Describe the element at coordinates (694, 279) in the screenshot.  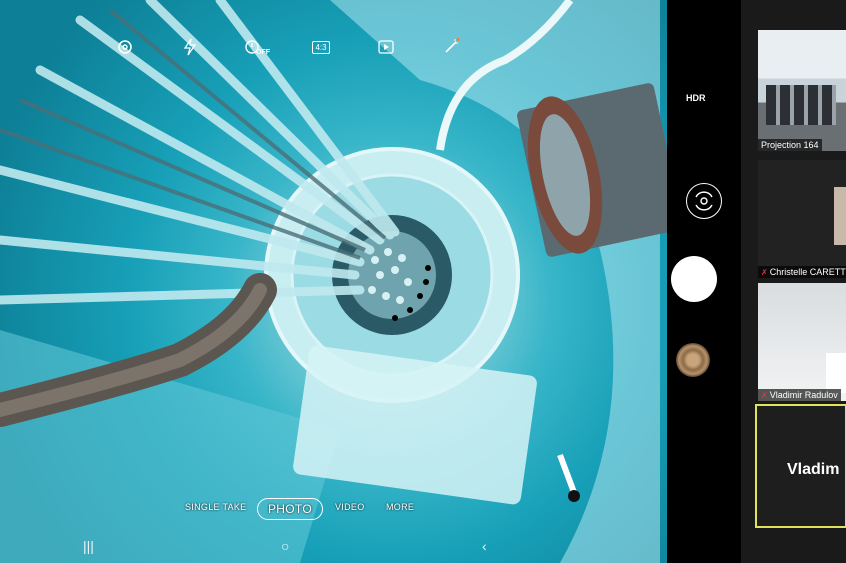
I see `shutter-button` at that location.